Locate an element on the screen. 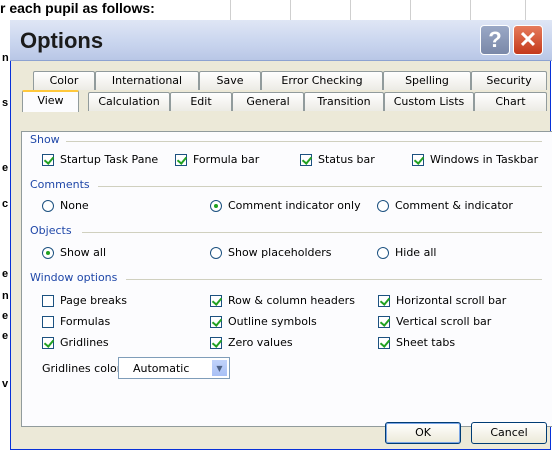  option-label: Hide all is located at coordinates (416, 252).